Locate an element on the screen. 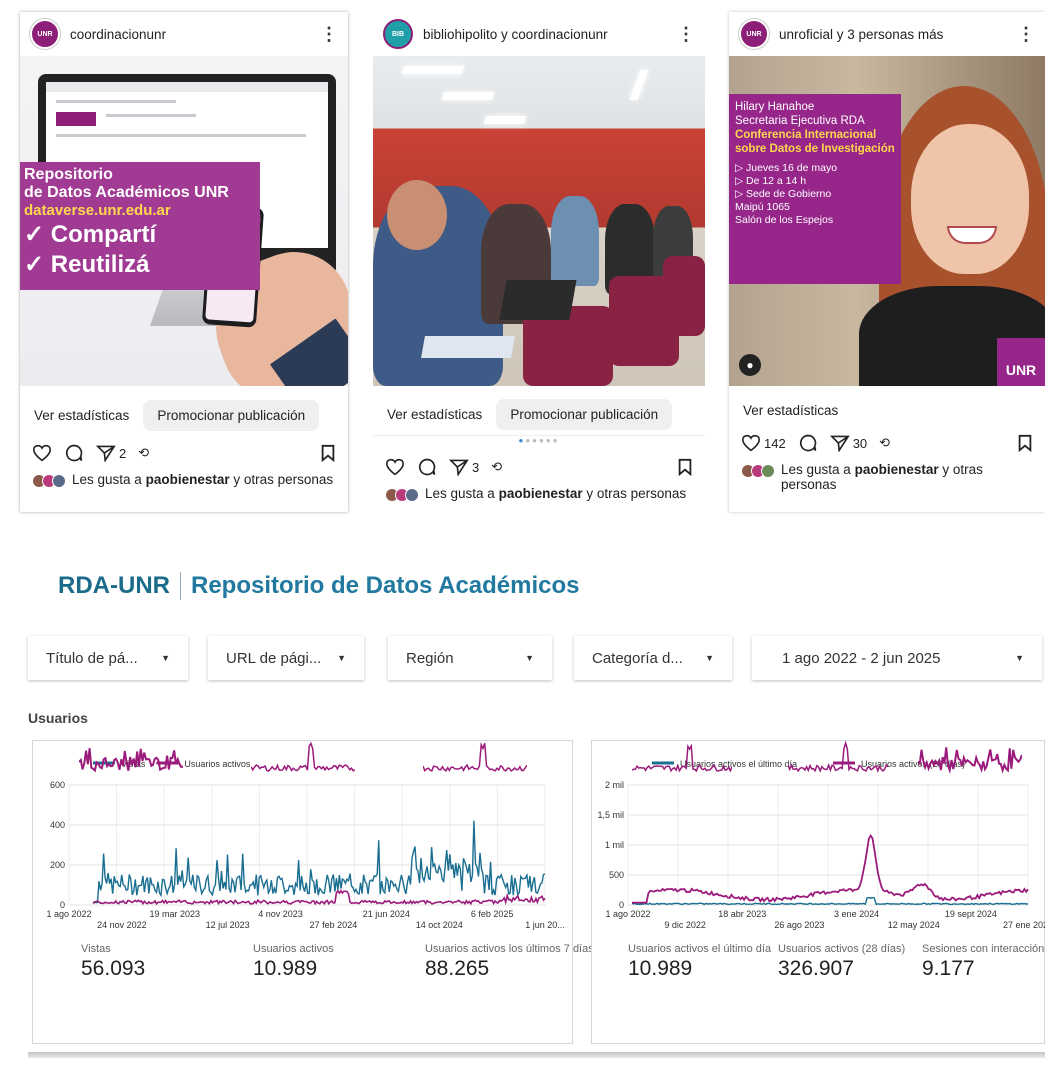 Image resolution: width=1045 pixels, height=1065 pixels. speaker-role: Secretaria Ejecutiva RDA is located at coordinates (800, 121).